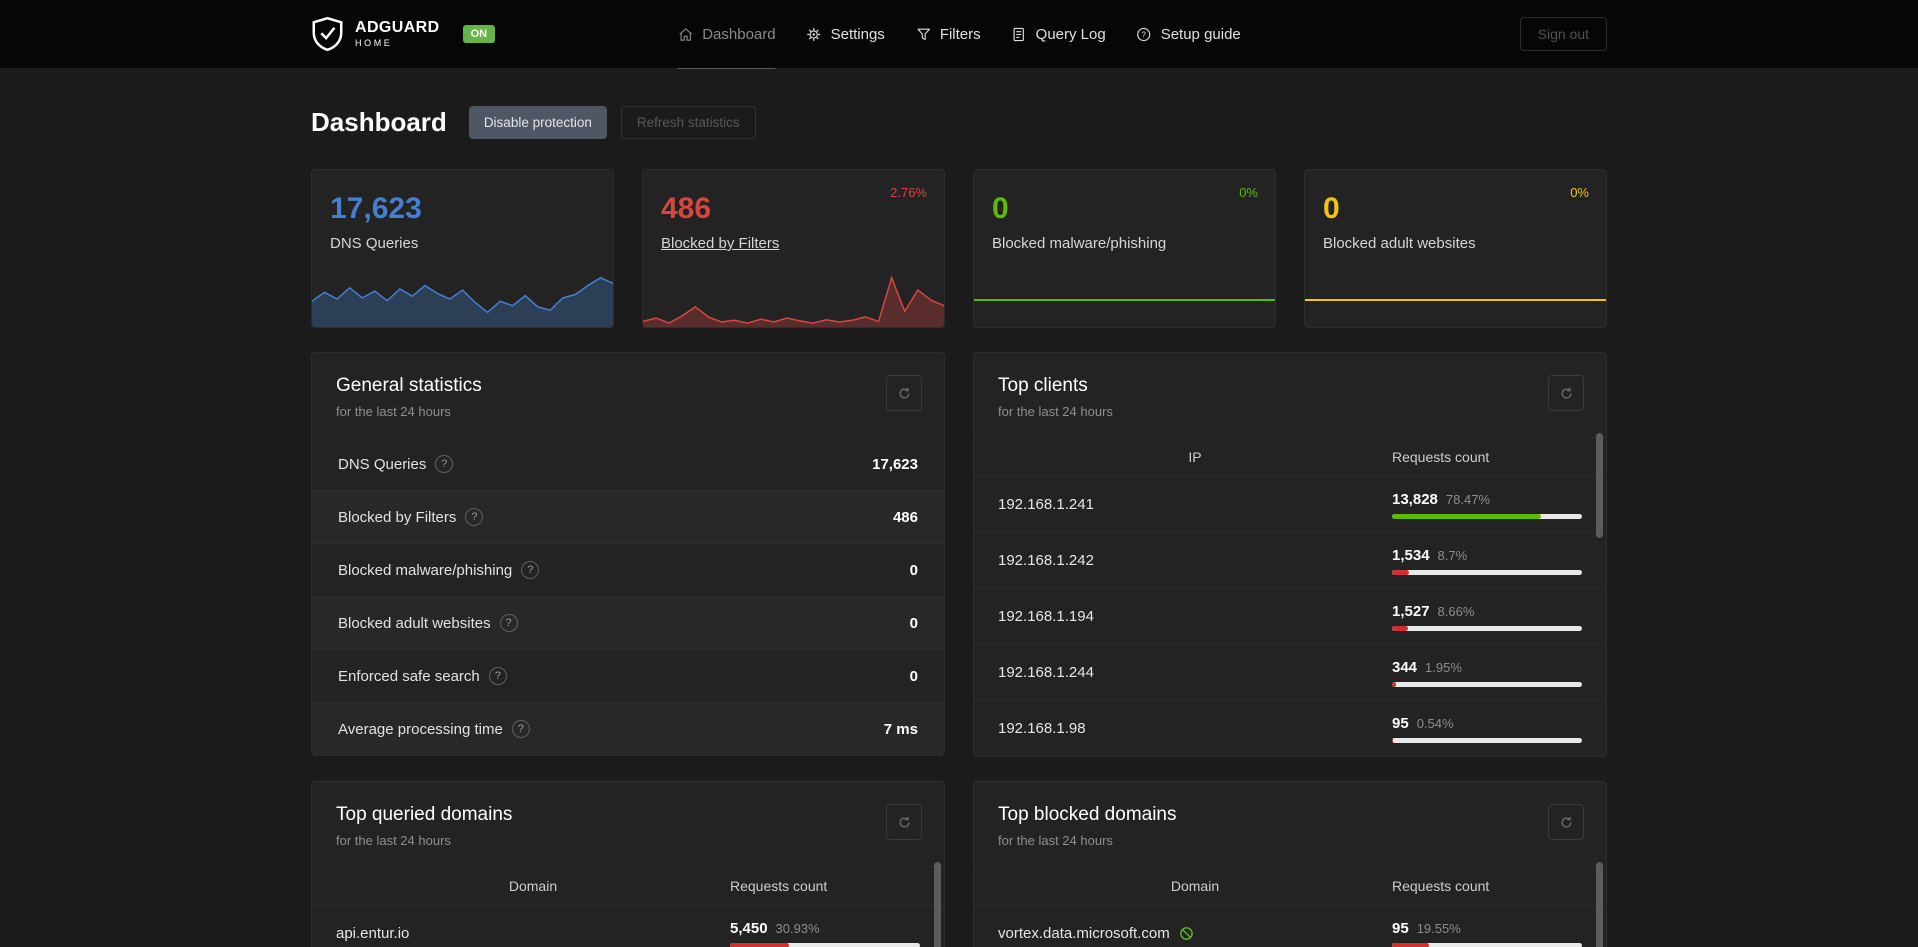  What do you see at coordinates (1411, 555) in the screenshot?
I see `requests-count: 1,534` at bounding box center [1411, 555].